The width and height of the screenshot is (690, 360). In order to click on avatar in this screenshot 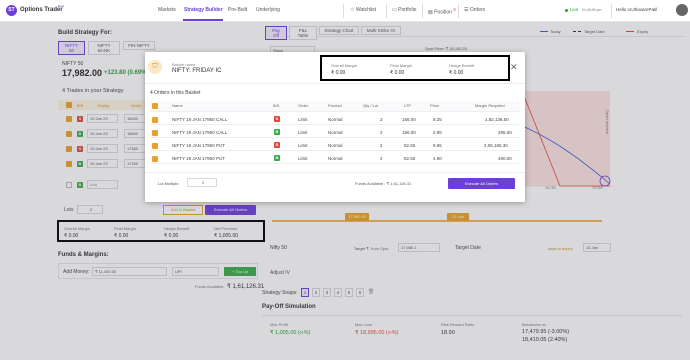, I will do `click(682, 10)`.